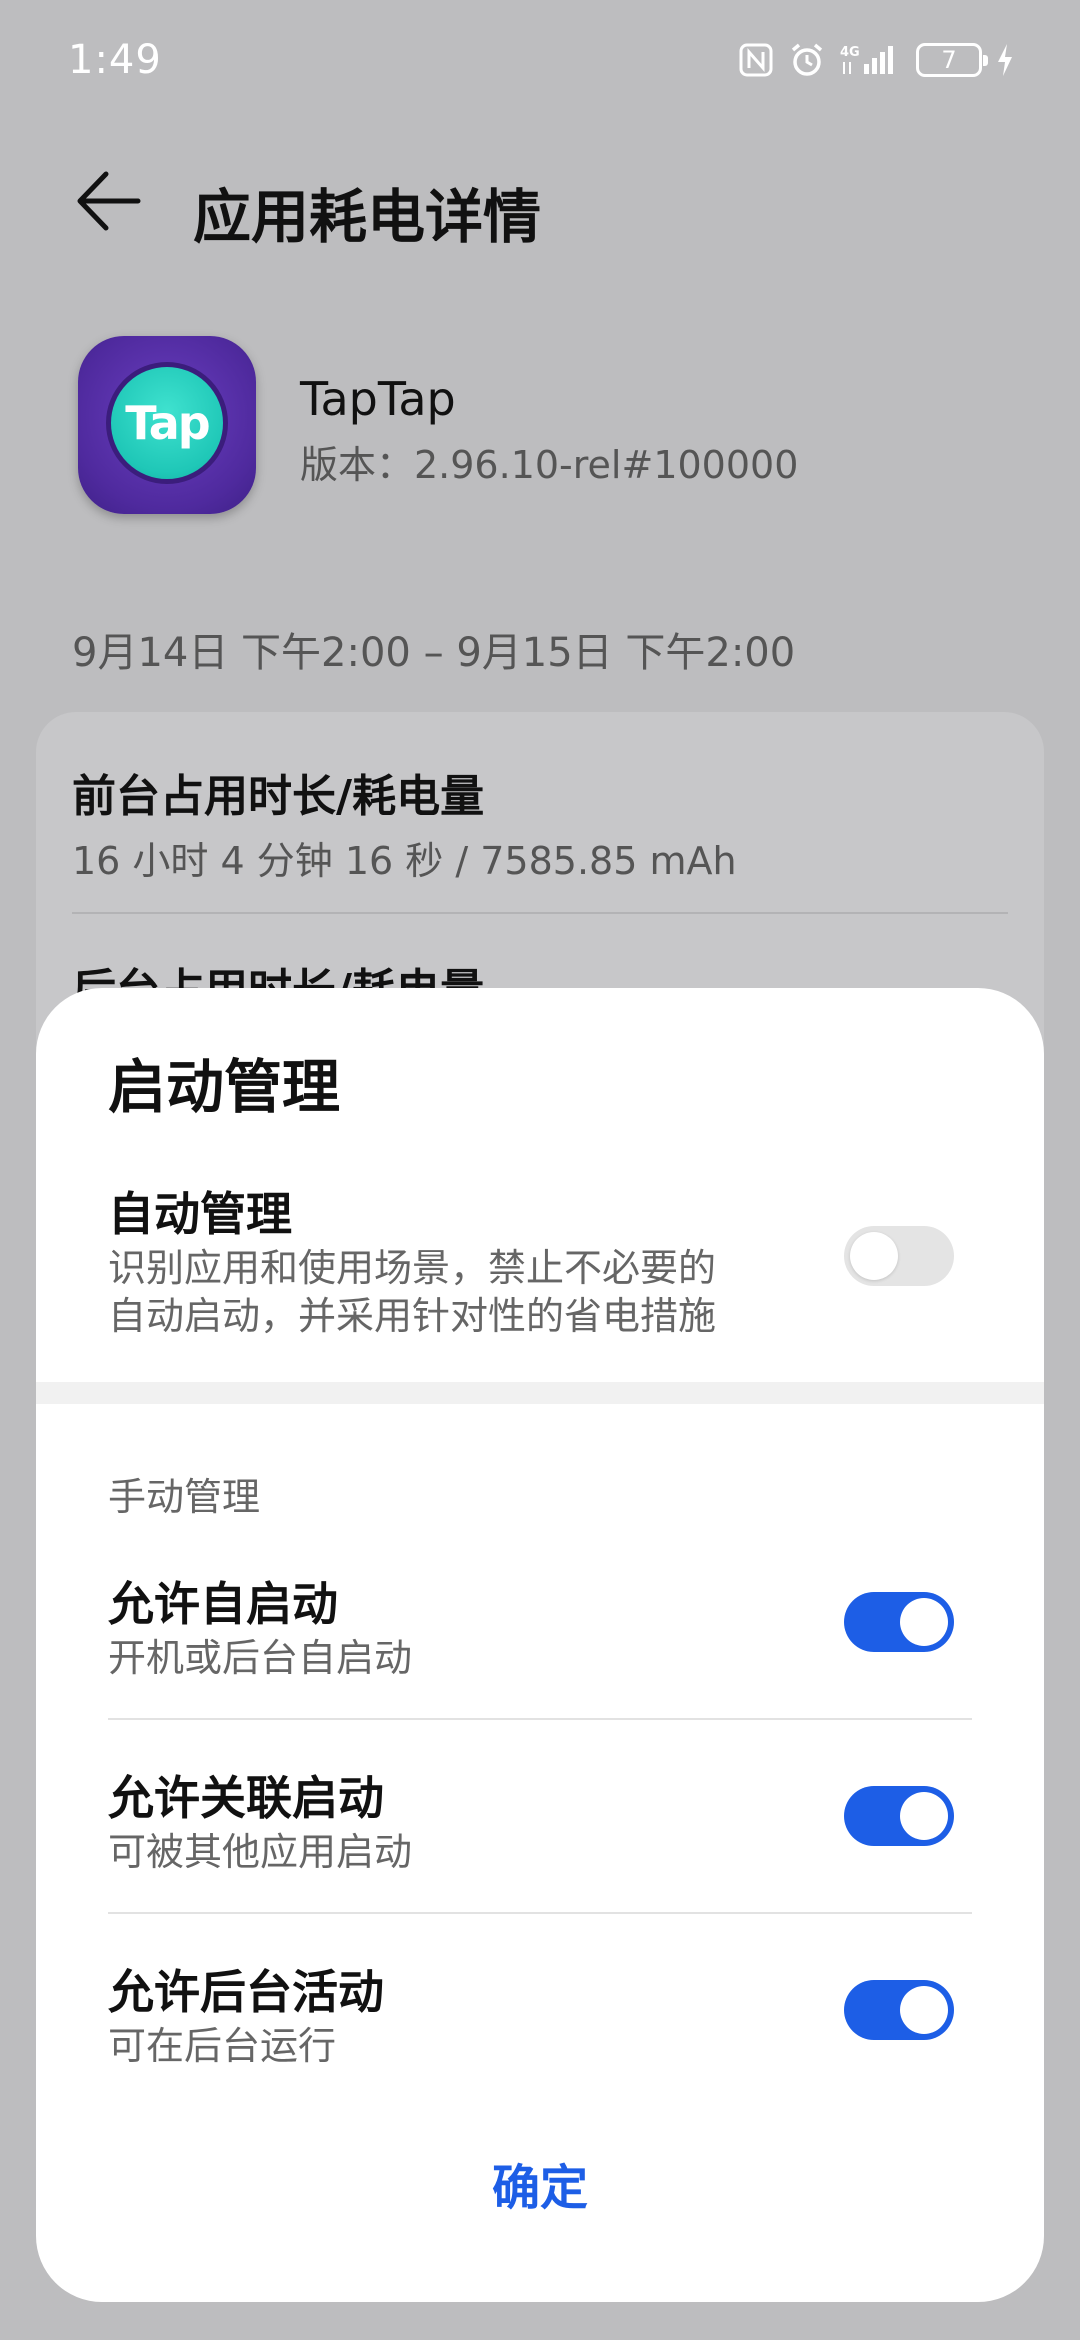 Image resolution: width=1080 pixels, height=2340 pixels. What do you see at coordinates (756, 60) in the screenshot?
I see `nfc-icon` at bounding box center [756, 60].